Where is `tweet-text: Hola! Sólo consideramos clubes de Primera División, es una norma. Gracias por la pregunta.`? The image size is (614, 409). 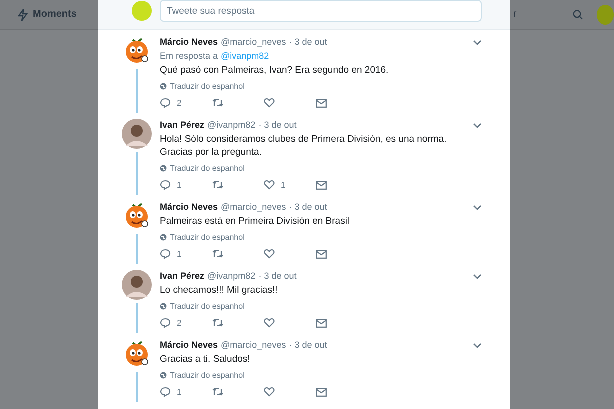
tweet-text: Hola! Sólo consideramos clubes de Primera División, es una norma. Gracias por la pregunta. is located at coordinates (304, 146).